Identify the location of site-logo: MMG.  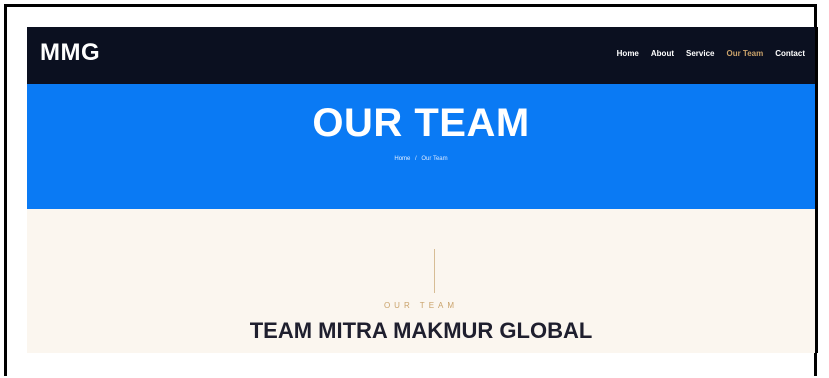
(70, 53).